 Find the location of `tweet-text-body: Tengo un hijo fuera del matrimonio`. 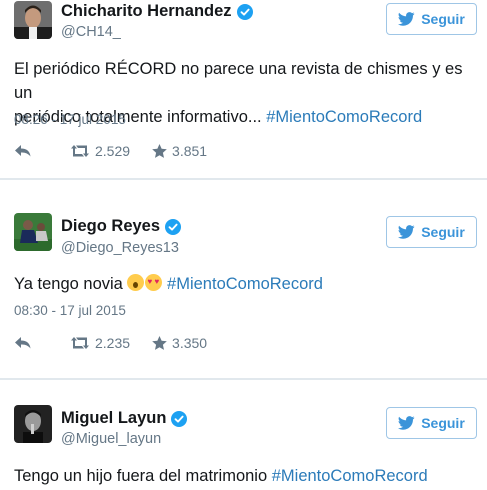

tweet-text-body: Tengo un hijo fuera del matrimonio is located at coordinates (143, 476).